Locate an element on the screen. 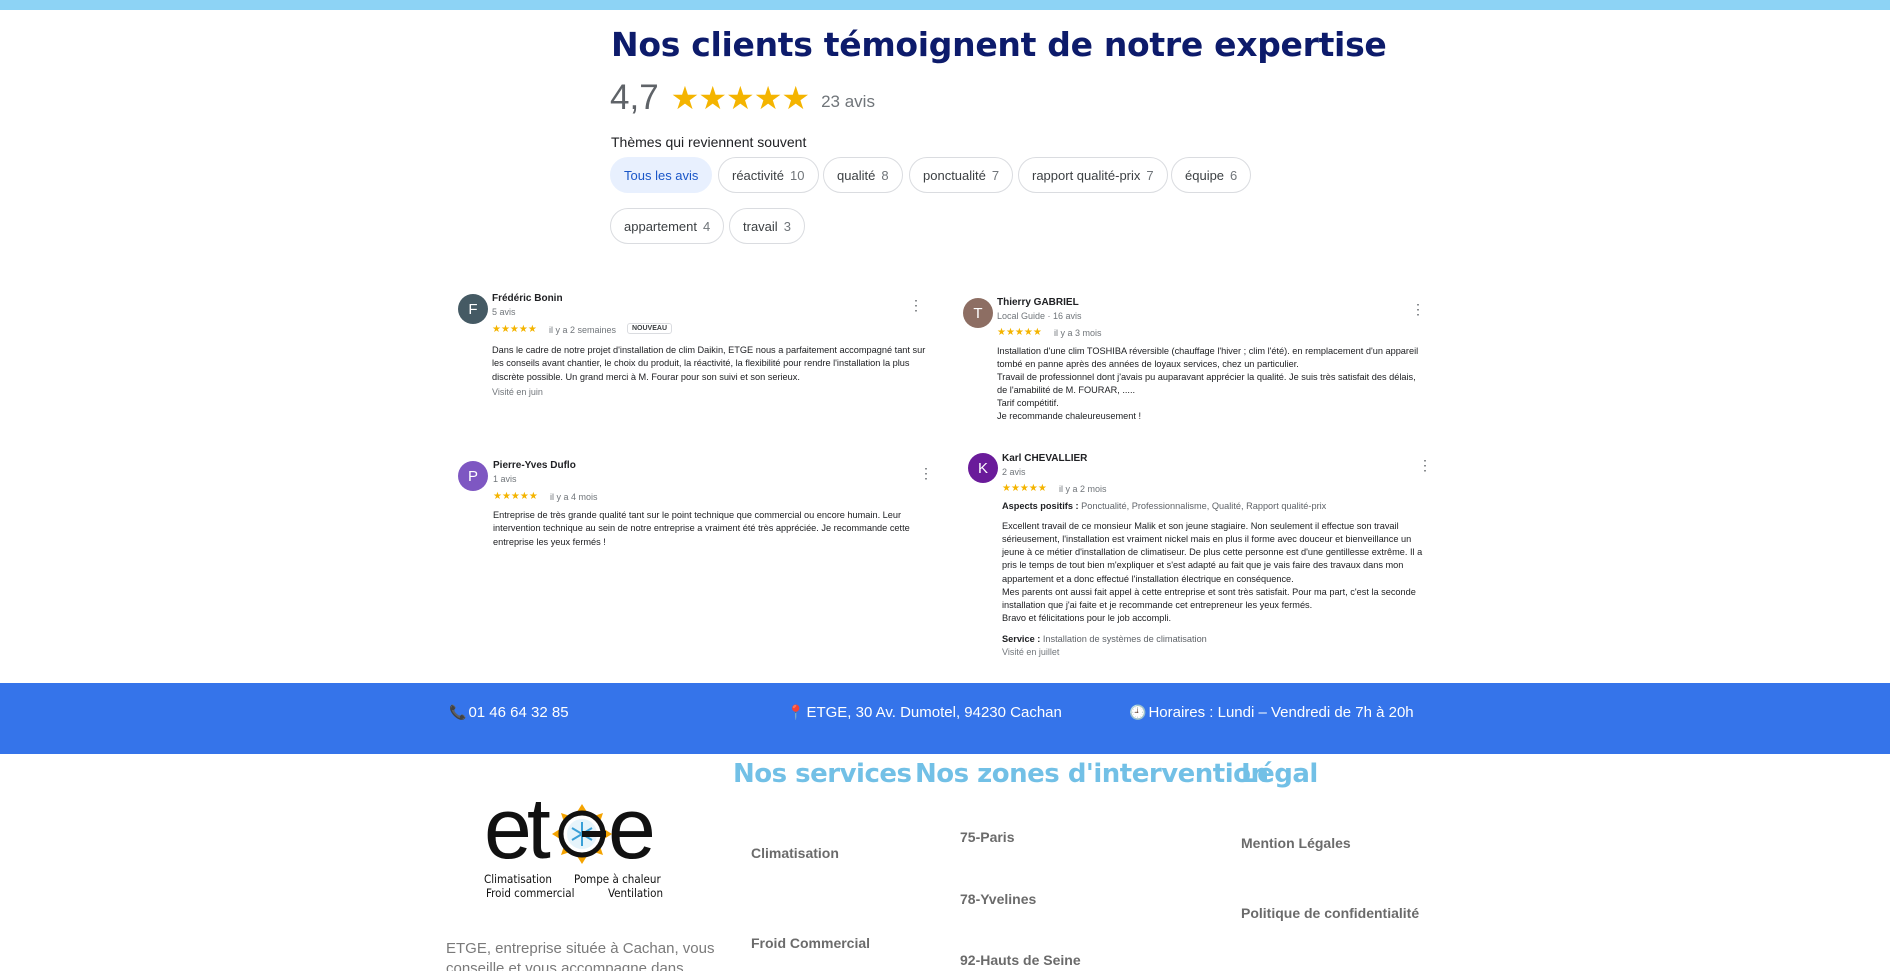  review-text-line: Je recommande chaleureusement ! is located at coordinates (1069, 416).